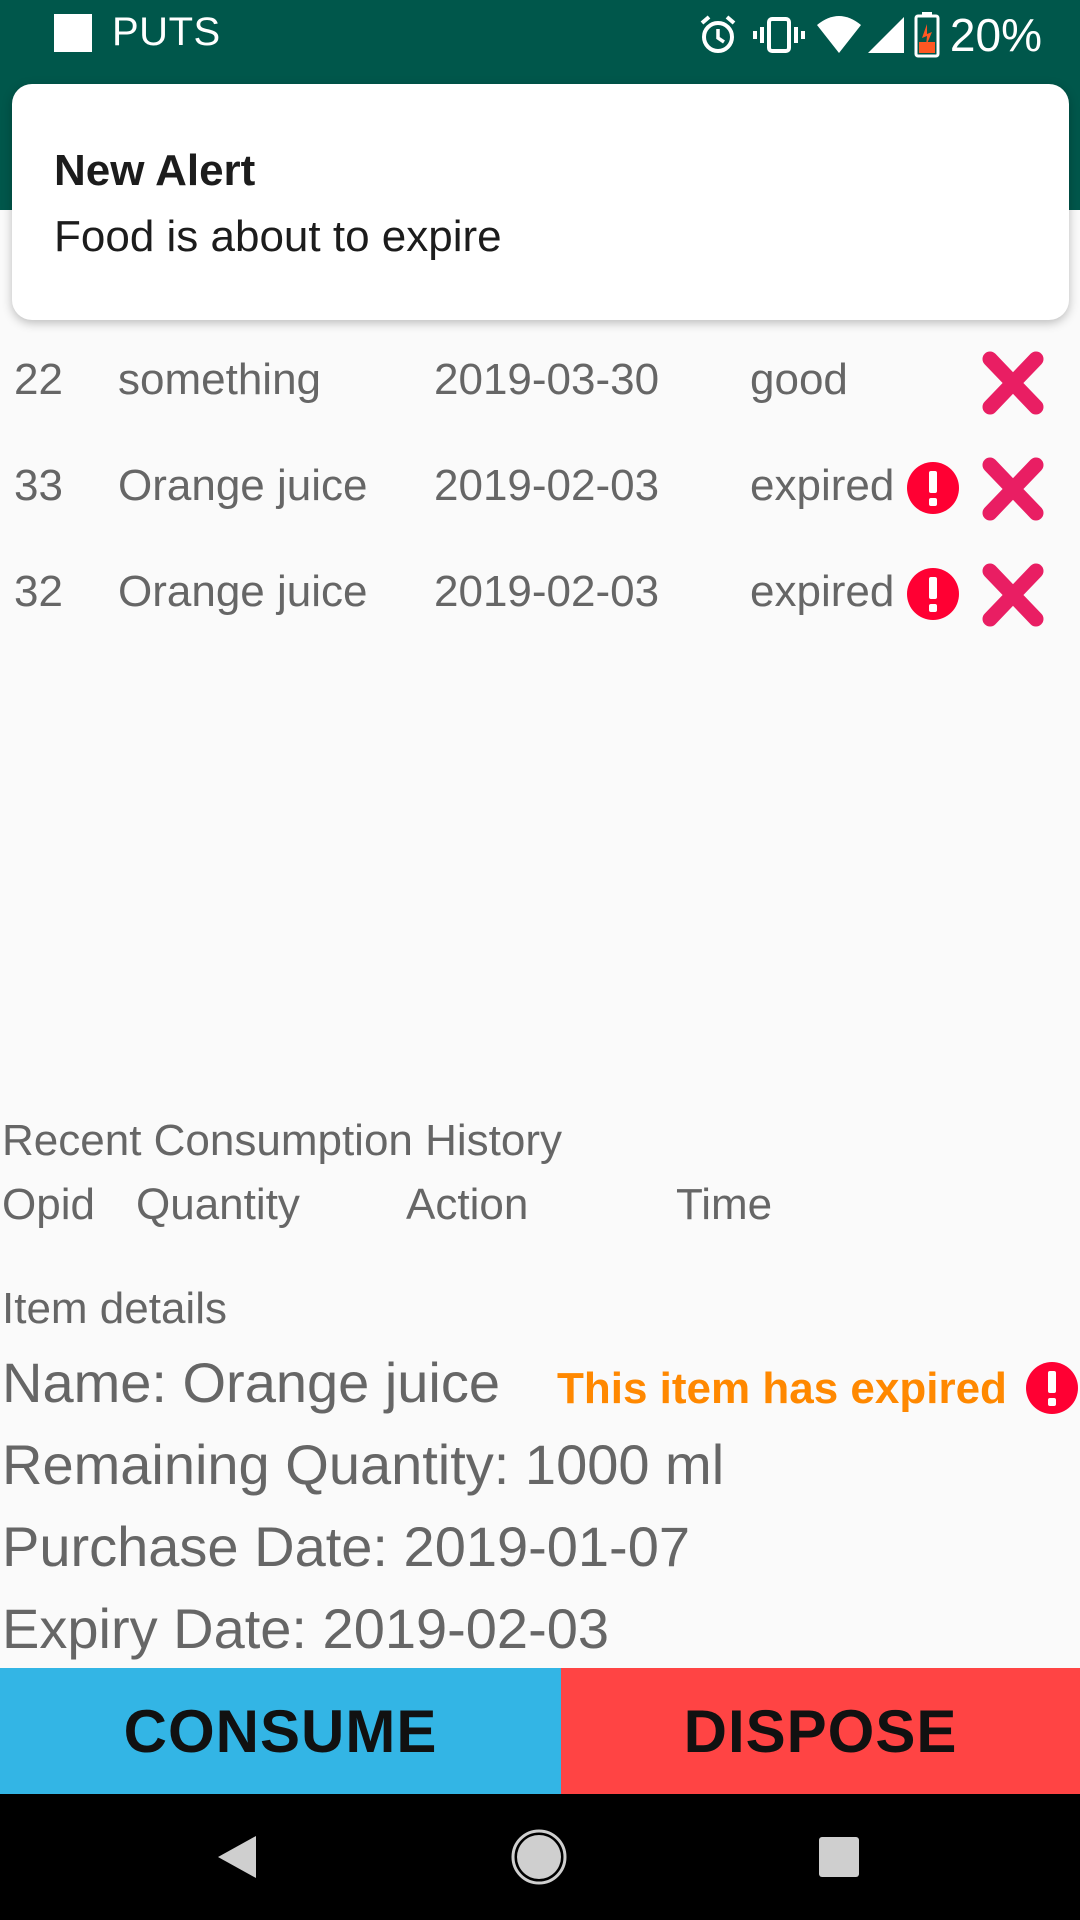 This screenshot has width=1080, height=1920. I want to click on status-left: PUTS, so click(137, 32).